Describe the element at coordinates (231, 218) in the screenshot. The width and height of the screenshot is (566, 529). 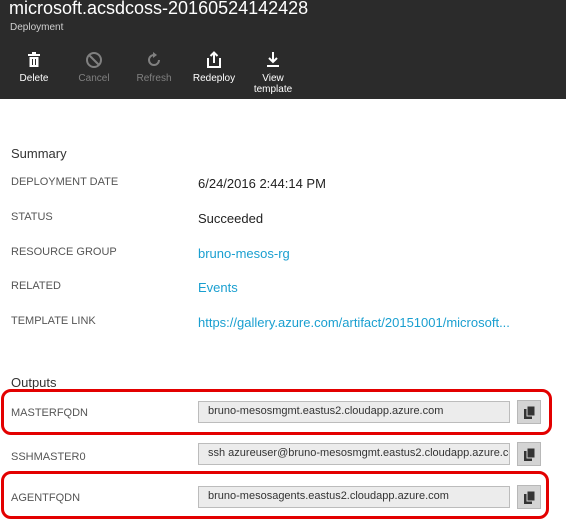
I see `status-value: Succeeded` at that location.